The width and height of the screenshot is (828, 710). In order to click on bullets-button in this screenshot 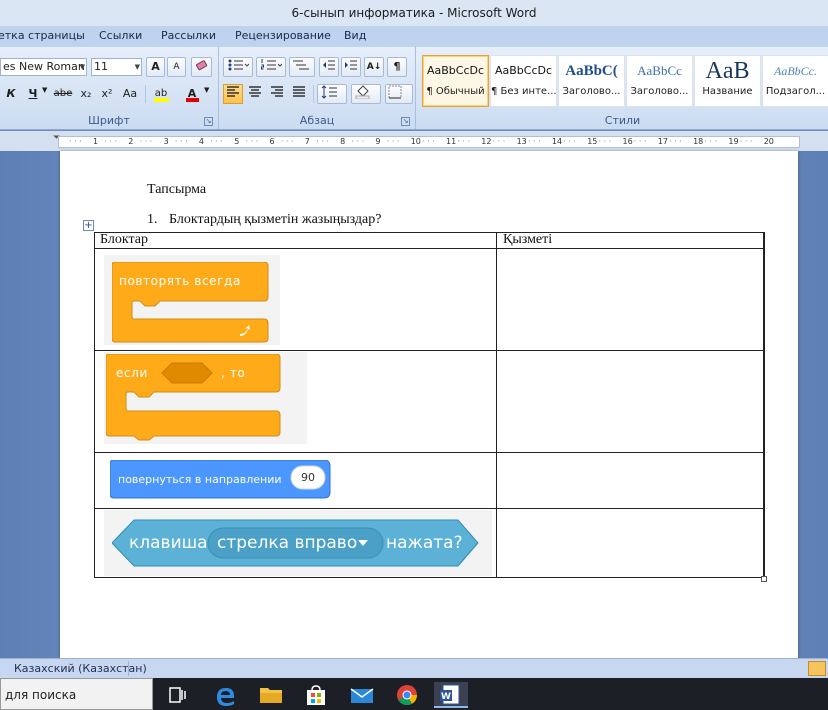, I will do `click(238, 67)`.